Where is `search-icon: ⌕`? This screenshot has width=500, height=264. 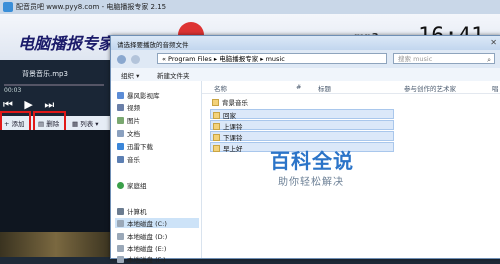 search-icon: ⌕ is located at coordinates (489, 60).